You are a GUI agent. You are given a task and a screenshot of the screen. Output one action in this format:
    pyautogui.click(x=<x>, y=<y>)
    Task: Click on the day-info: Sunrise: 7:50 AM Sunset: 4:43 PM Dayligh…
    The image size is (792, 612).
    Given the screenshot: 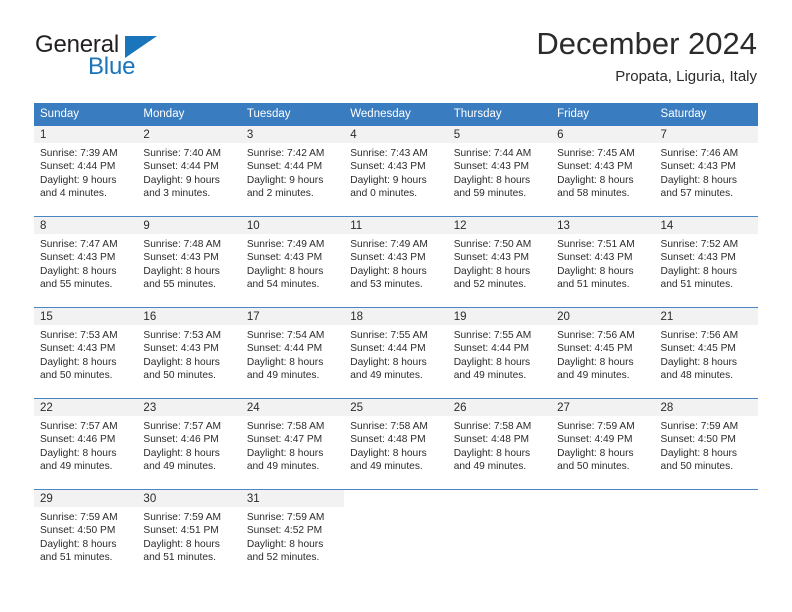 What is the action you would take?
    pyautogui.click(x=499, y=266)
    